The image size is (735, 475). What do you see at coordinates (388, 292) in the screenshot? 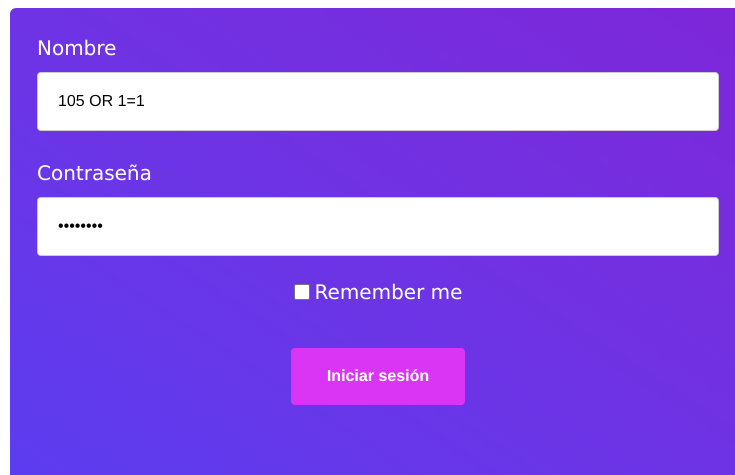
I see `remember-label: Remember me` at bounding box center [388, 292].